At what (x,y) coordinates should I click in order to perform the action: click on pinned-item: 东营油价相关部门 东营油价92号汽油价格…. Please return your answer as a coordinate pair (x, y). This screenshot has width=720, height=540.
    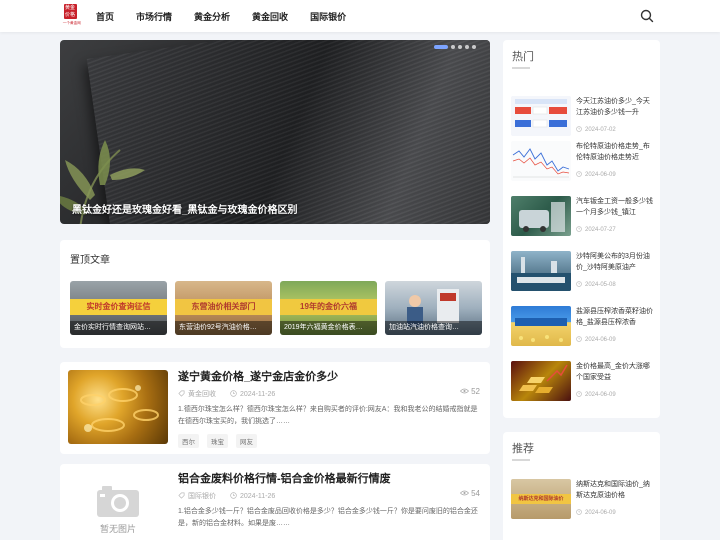
    Looking at the image, I should click on (223, 308).